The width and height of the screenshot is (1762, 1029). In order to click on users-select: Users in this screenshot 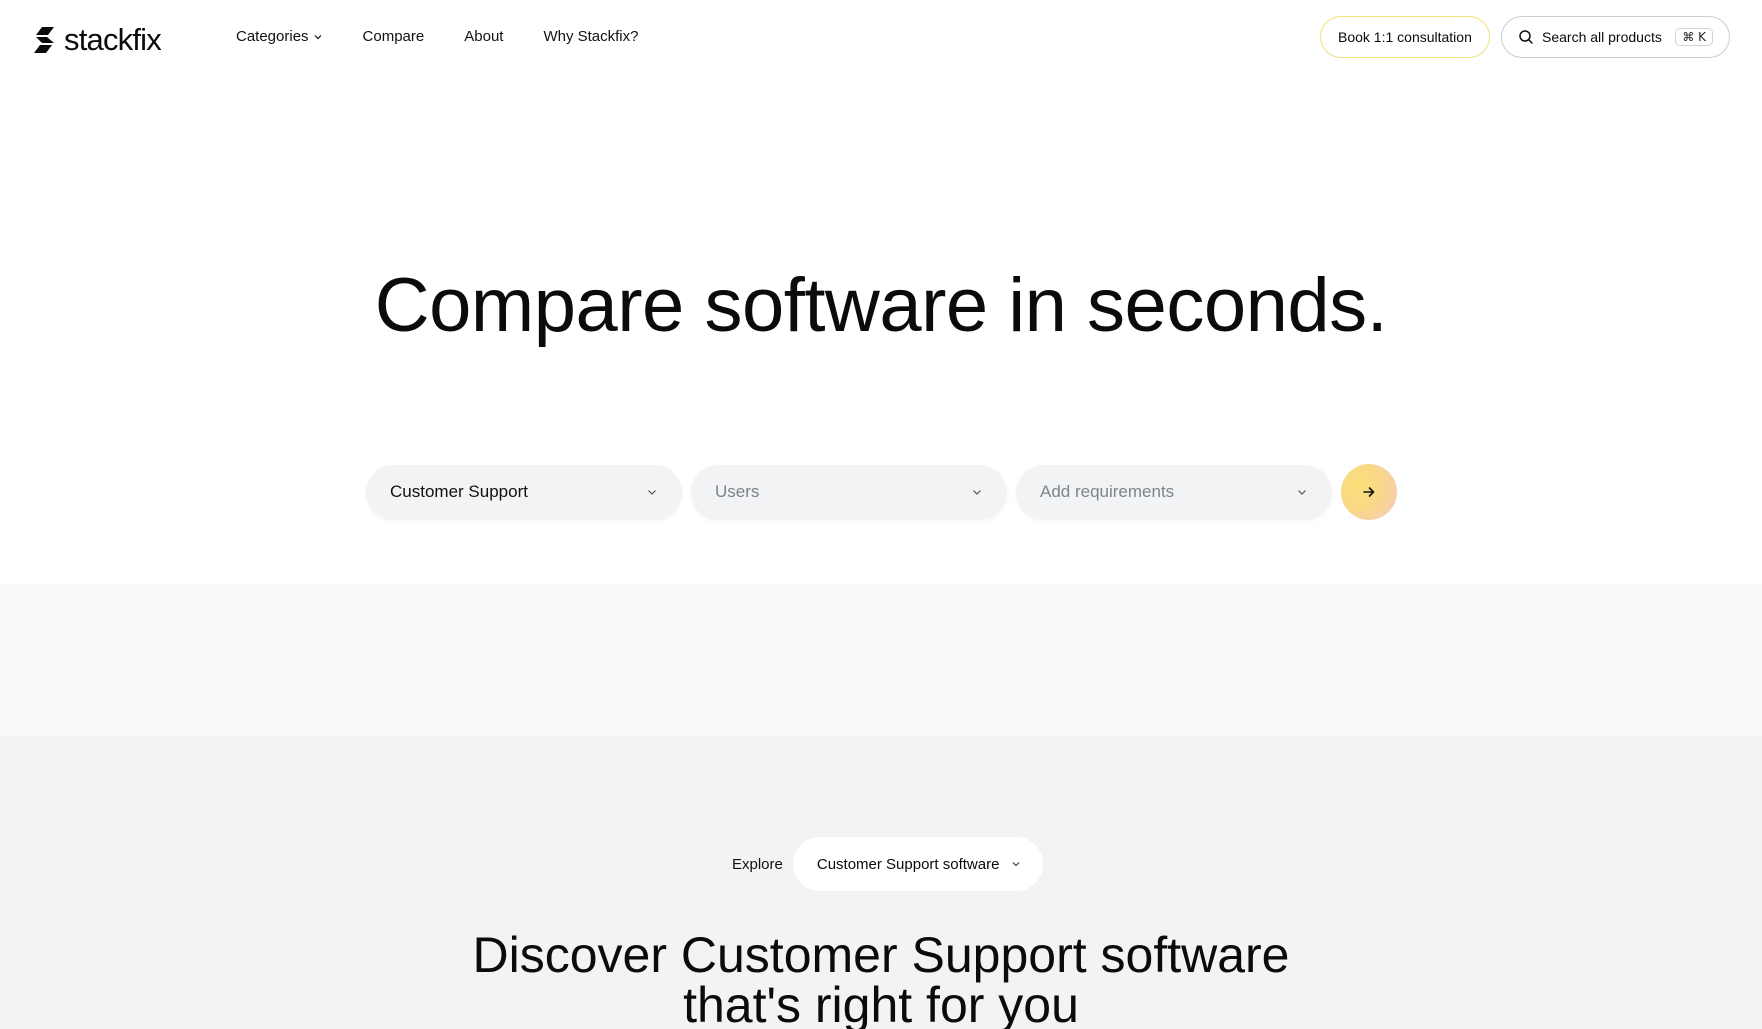, I will do `click(849, 492)`.